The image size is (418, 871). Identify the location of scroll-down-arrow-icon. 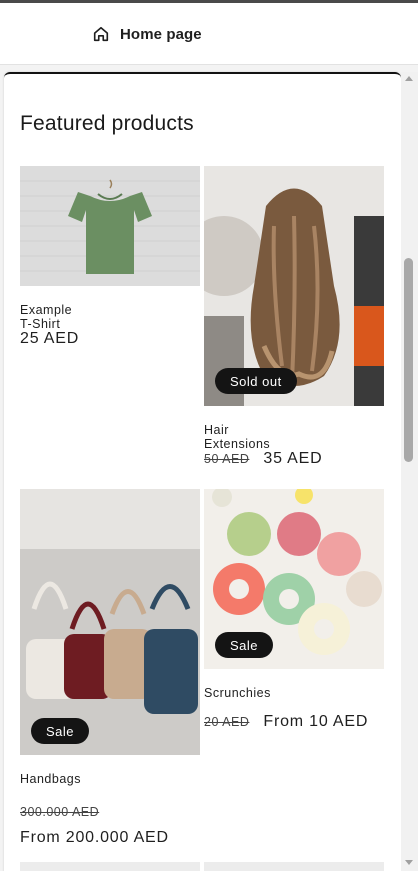
(409, 862).